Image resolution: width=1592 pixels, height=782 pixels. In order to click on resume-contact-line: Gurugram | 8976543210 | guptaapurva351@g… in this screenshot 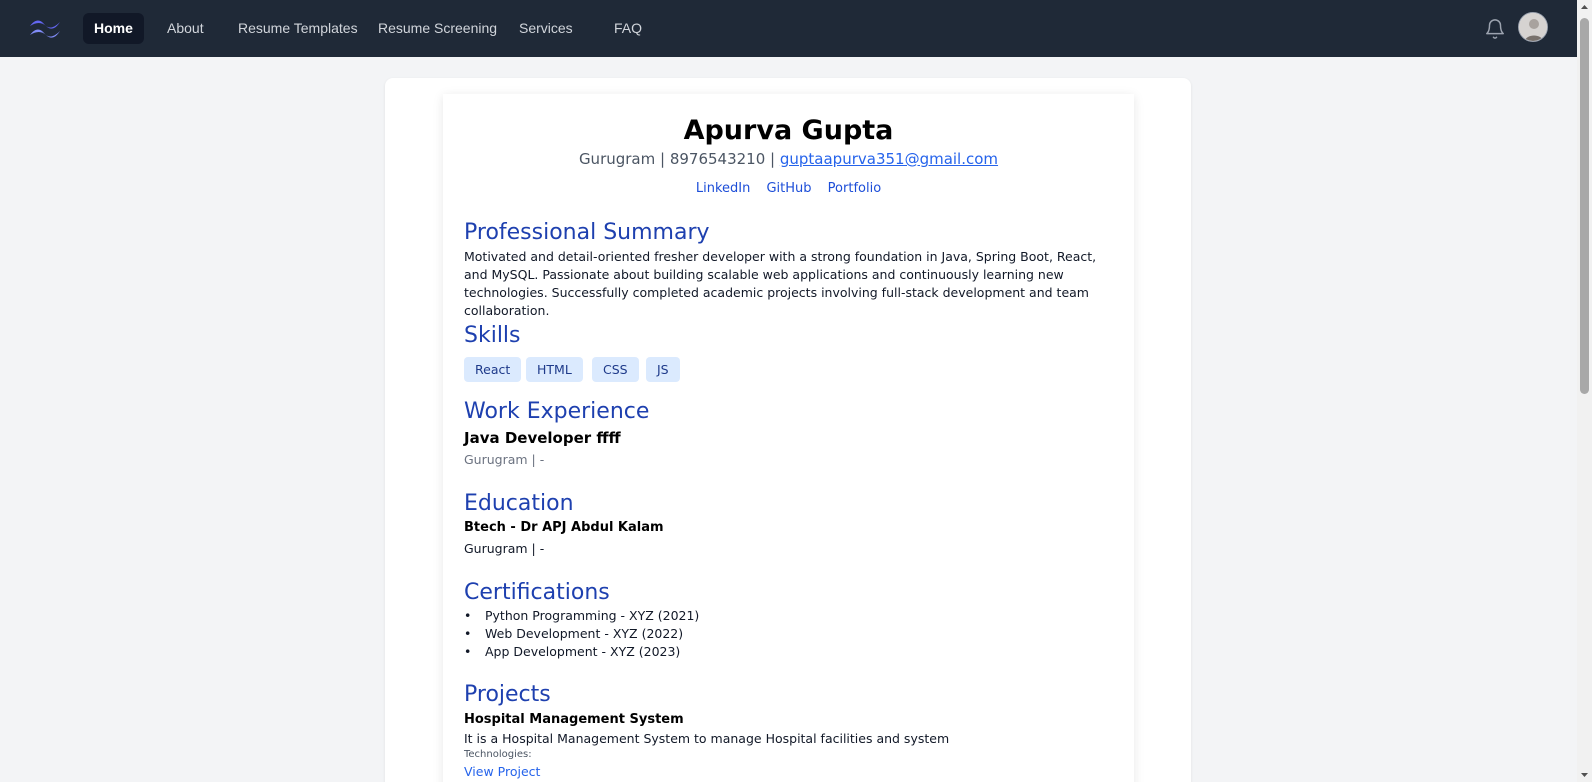, I will do `click(788, 159)`.